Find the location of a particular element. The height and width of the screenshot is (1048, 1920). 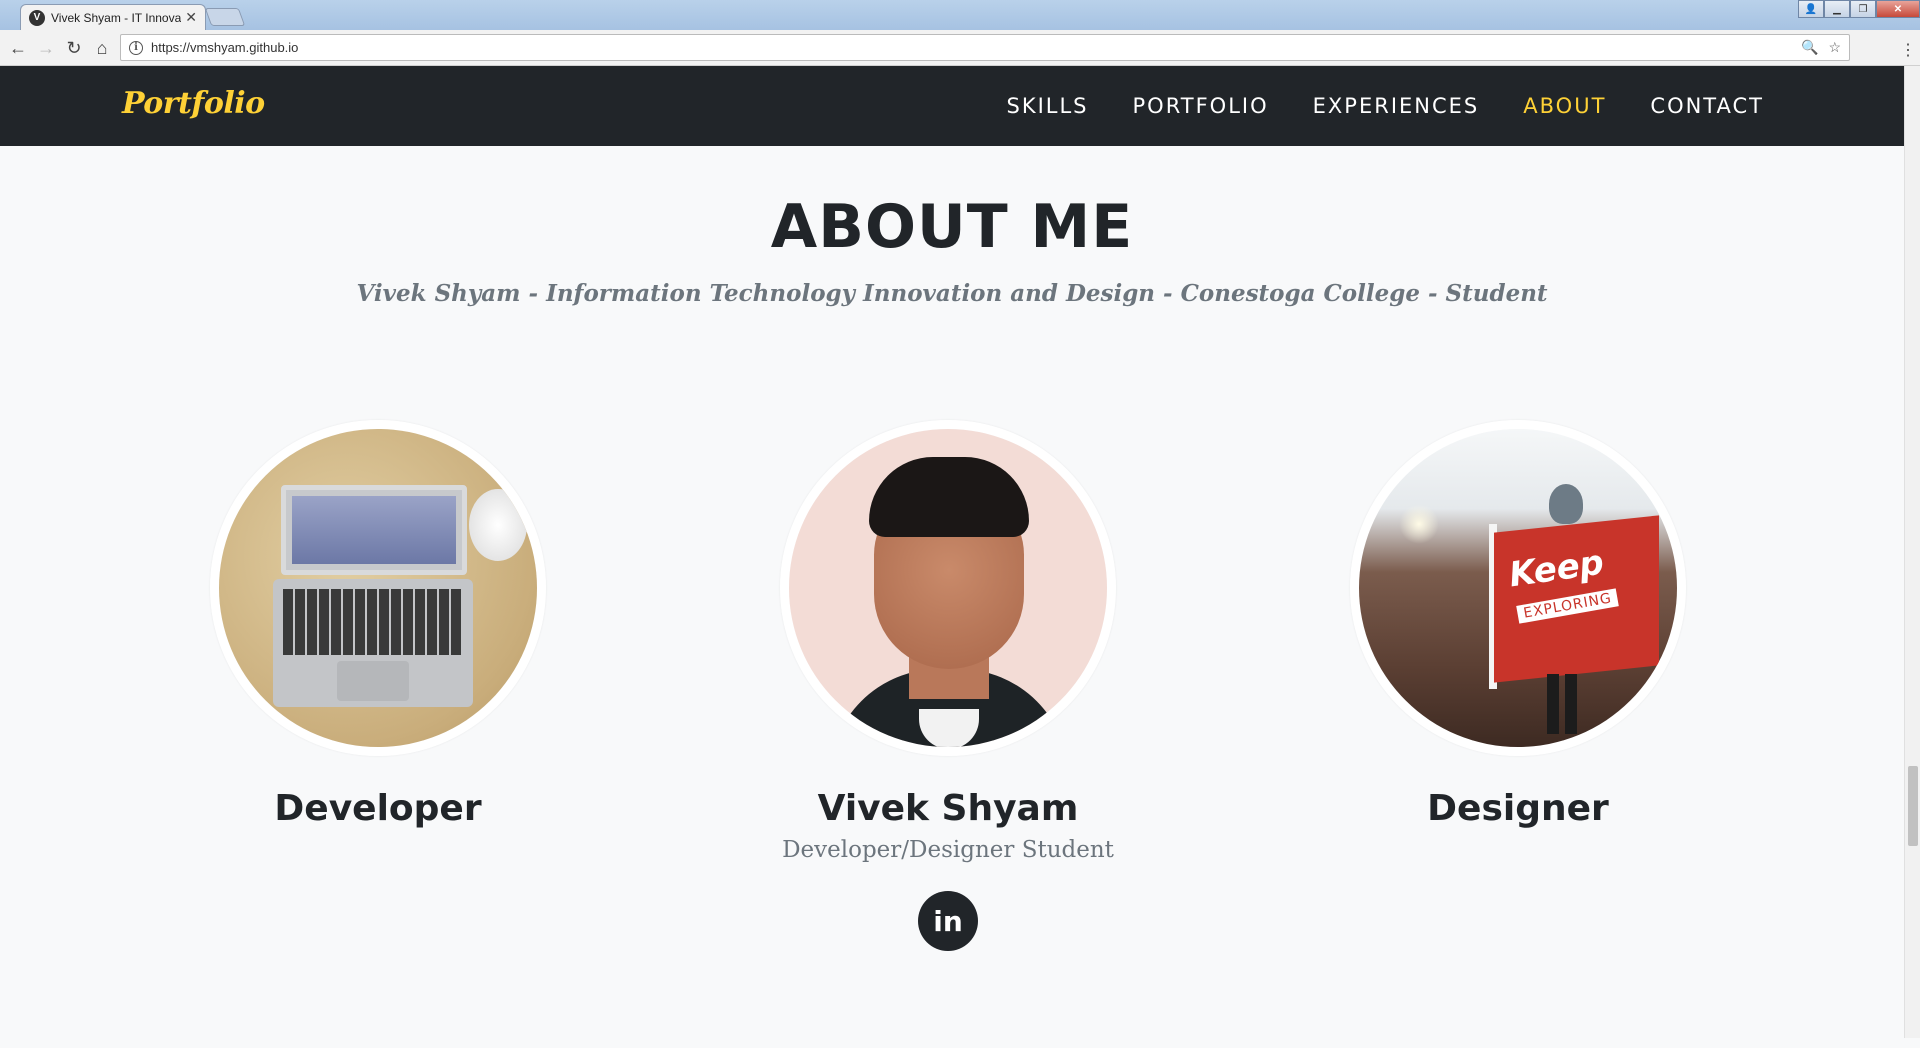

site-favicon-icon: V is located at coordinates (37, 17).